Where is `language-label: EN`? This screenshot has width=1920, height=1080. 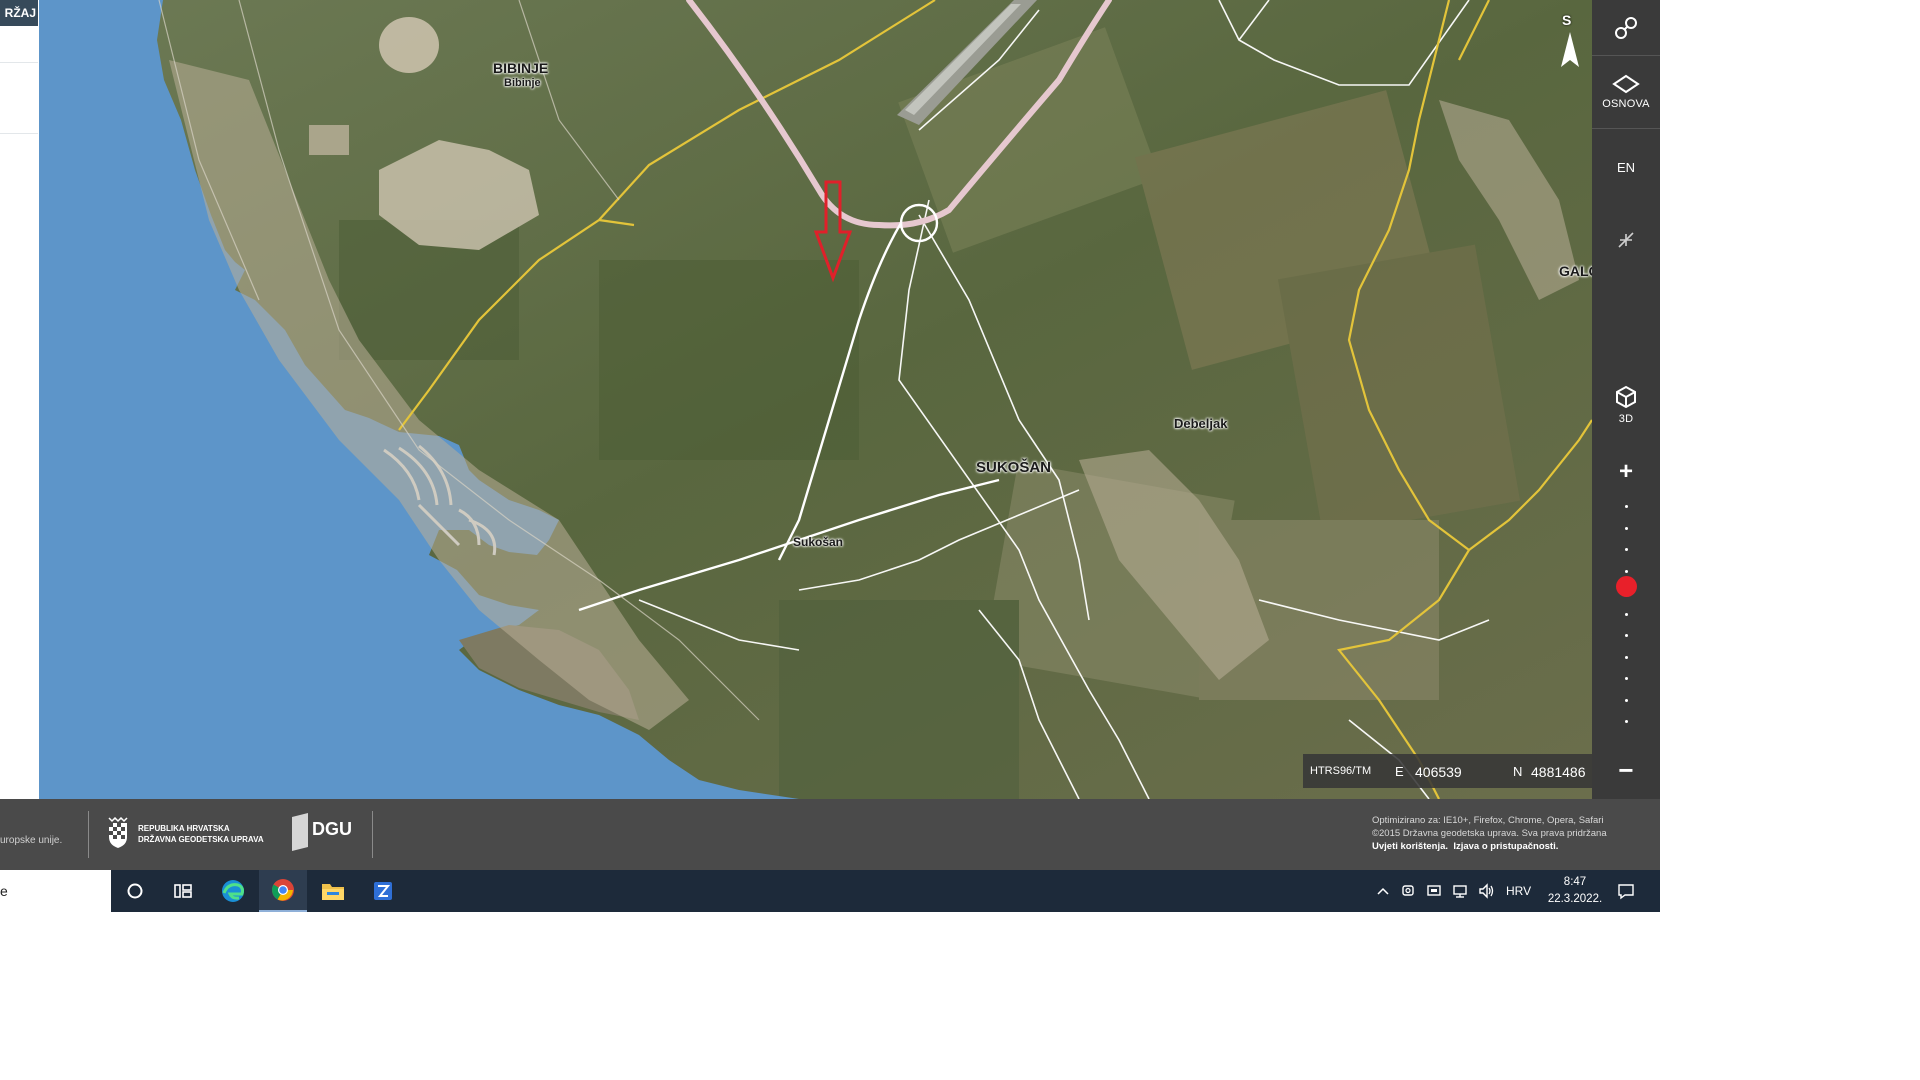 language-label: EN is located at coordinates (1626, 167).